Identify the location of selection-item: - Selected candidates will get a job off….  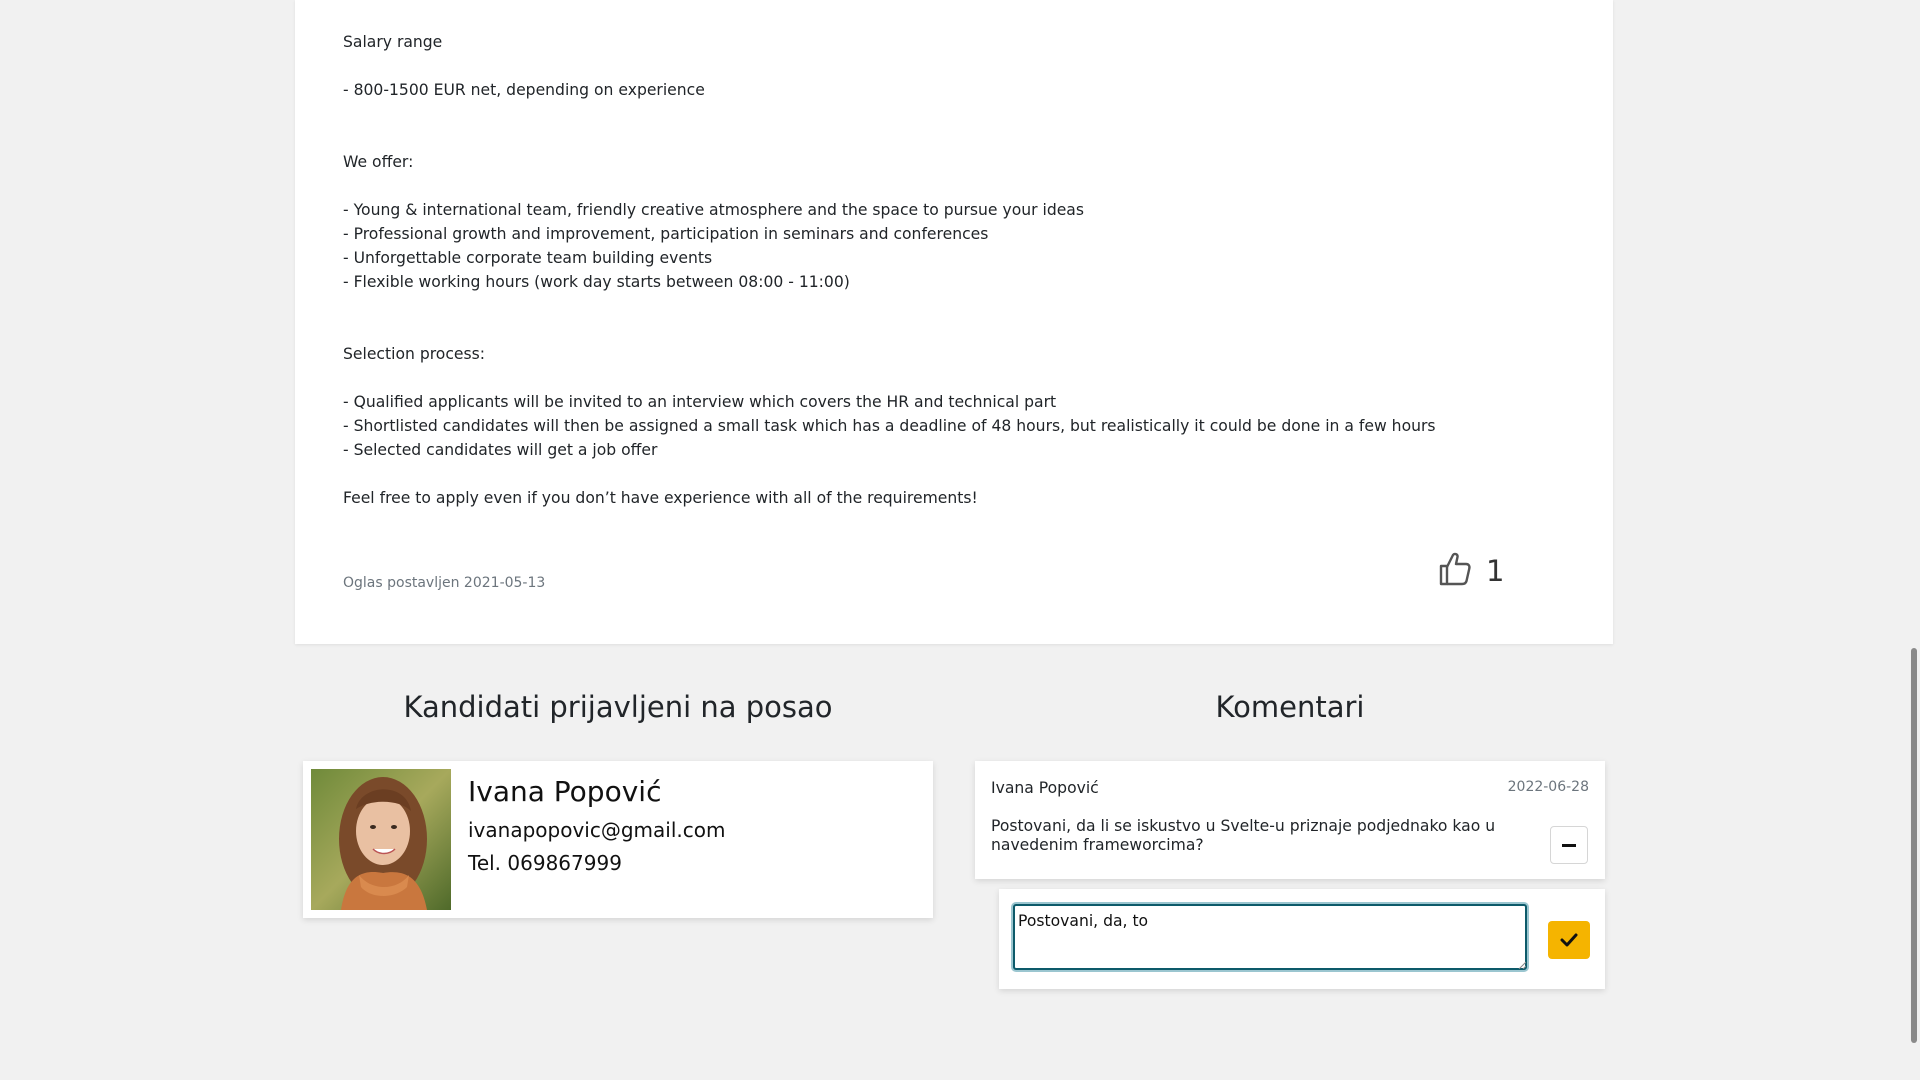
(500, 450).